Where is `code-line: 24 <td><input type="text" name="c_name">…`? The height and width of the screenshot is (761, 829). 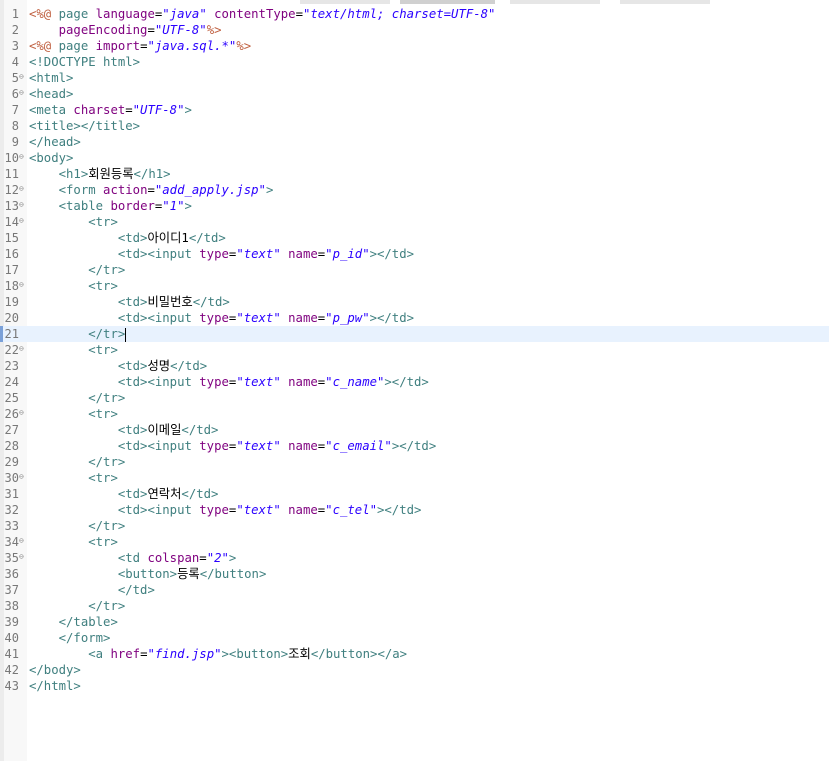 code-line: 24 <td><input type="text" name="c_name">… is located at coordinates (414, 382).